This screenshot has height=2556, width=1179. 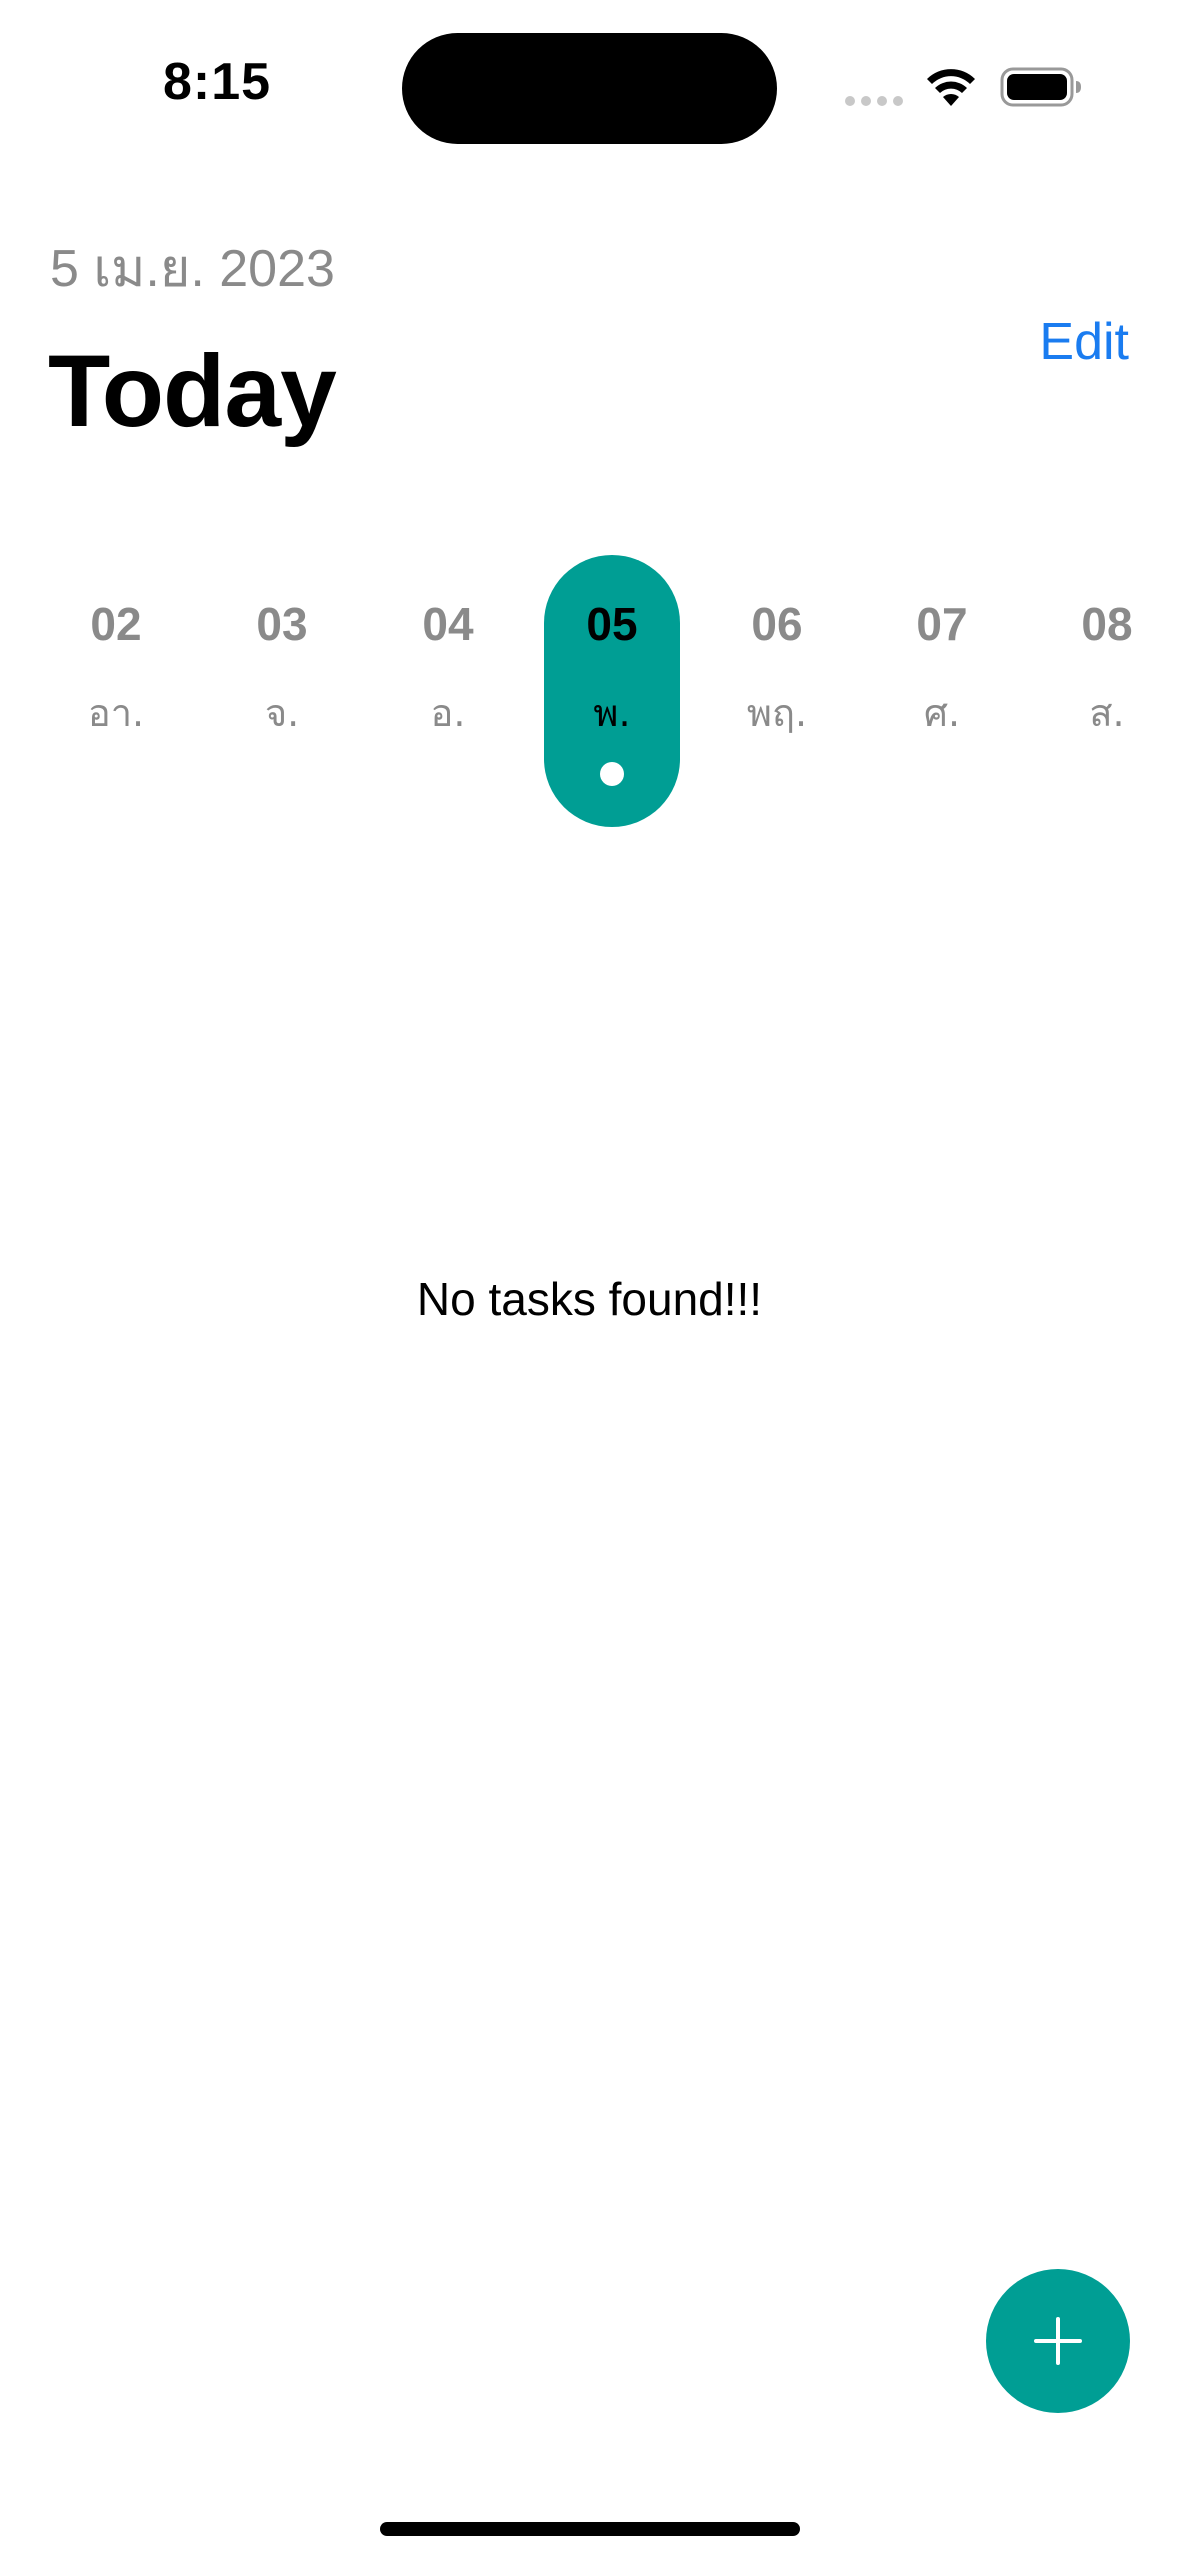 What do you see at coordinates (116, 713) in the screenshot?
I see `day-weekday: อา.` at bounding box center [116, 713].